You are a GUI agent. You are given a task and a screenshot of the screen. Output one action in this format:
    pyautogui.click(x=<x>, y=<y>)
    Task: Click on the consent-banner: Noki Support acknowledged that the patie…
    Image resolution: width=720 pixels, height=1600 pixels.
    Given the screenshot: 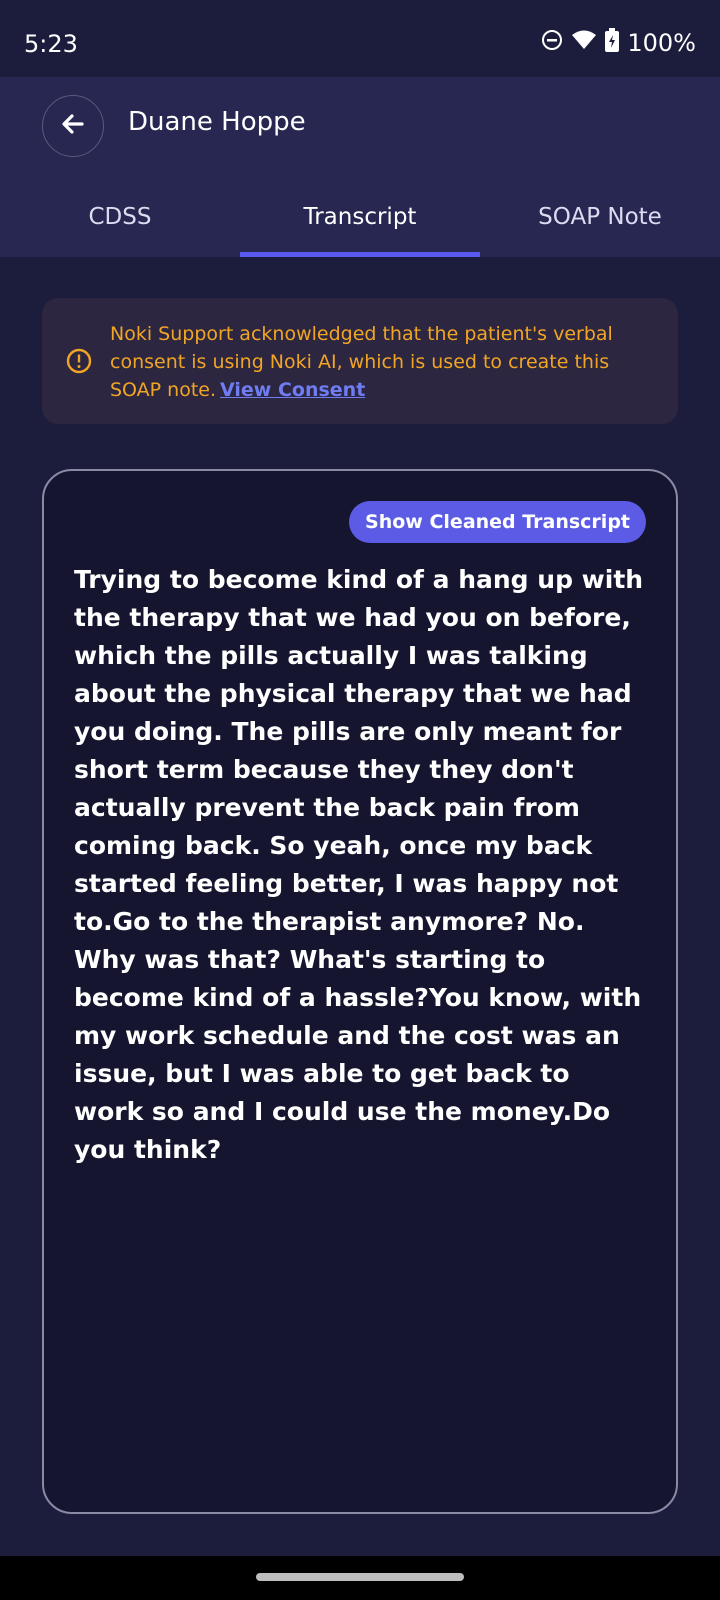 What is the action you would take?
    pyautogui.click(x=360, y=361)
    